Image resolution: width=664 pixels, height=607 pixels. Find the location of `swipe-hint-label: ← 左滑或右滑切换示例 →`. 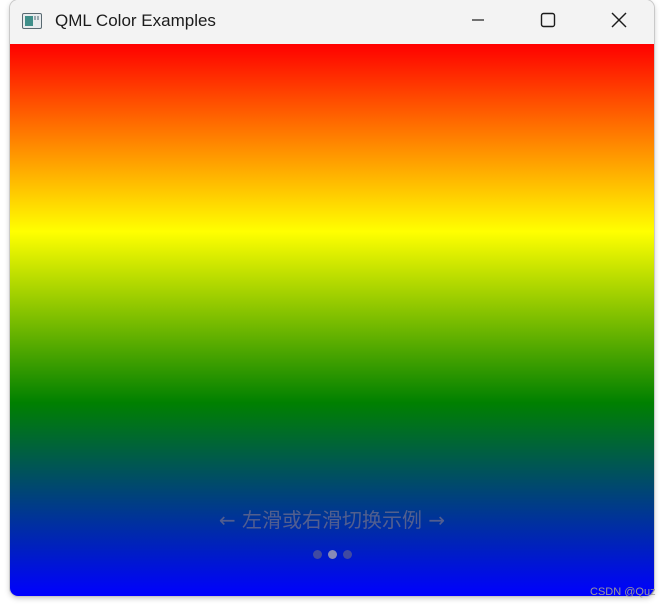

swipe-hint-label: ← 左滑或右滑切换示例 → is located at coordinates (332, 520).